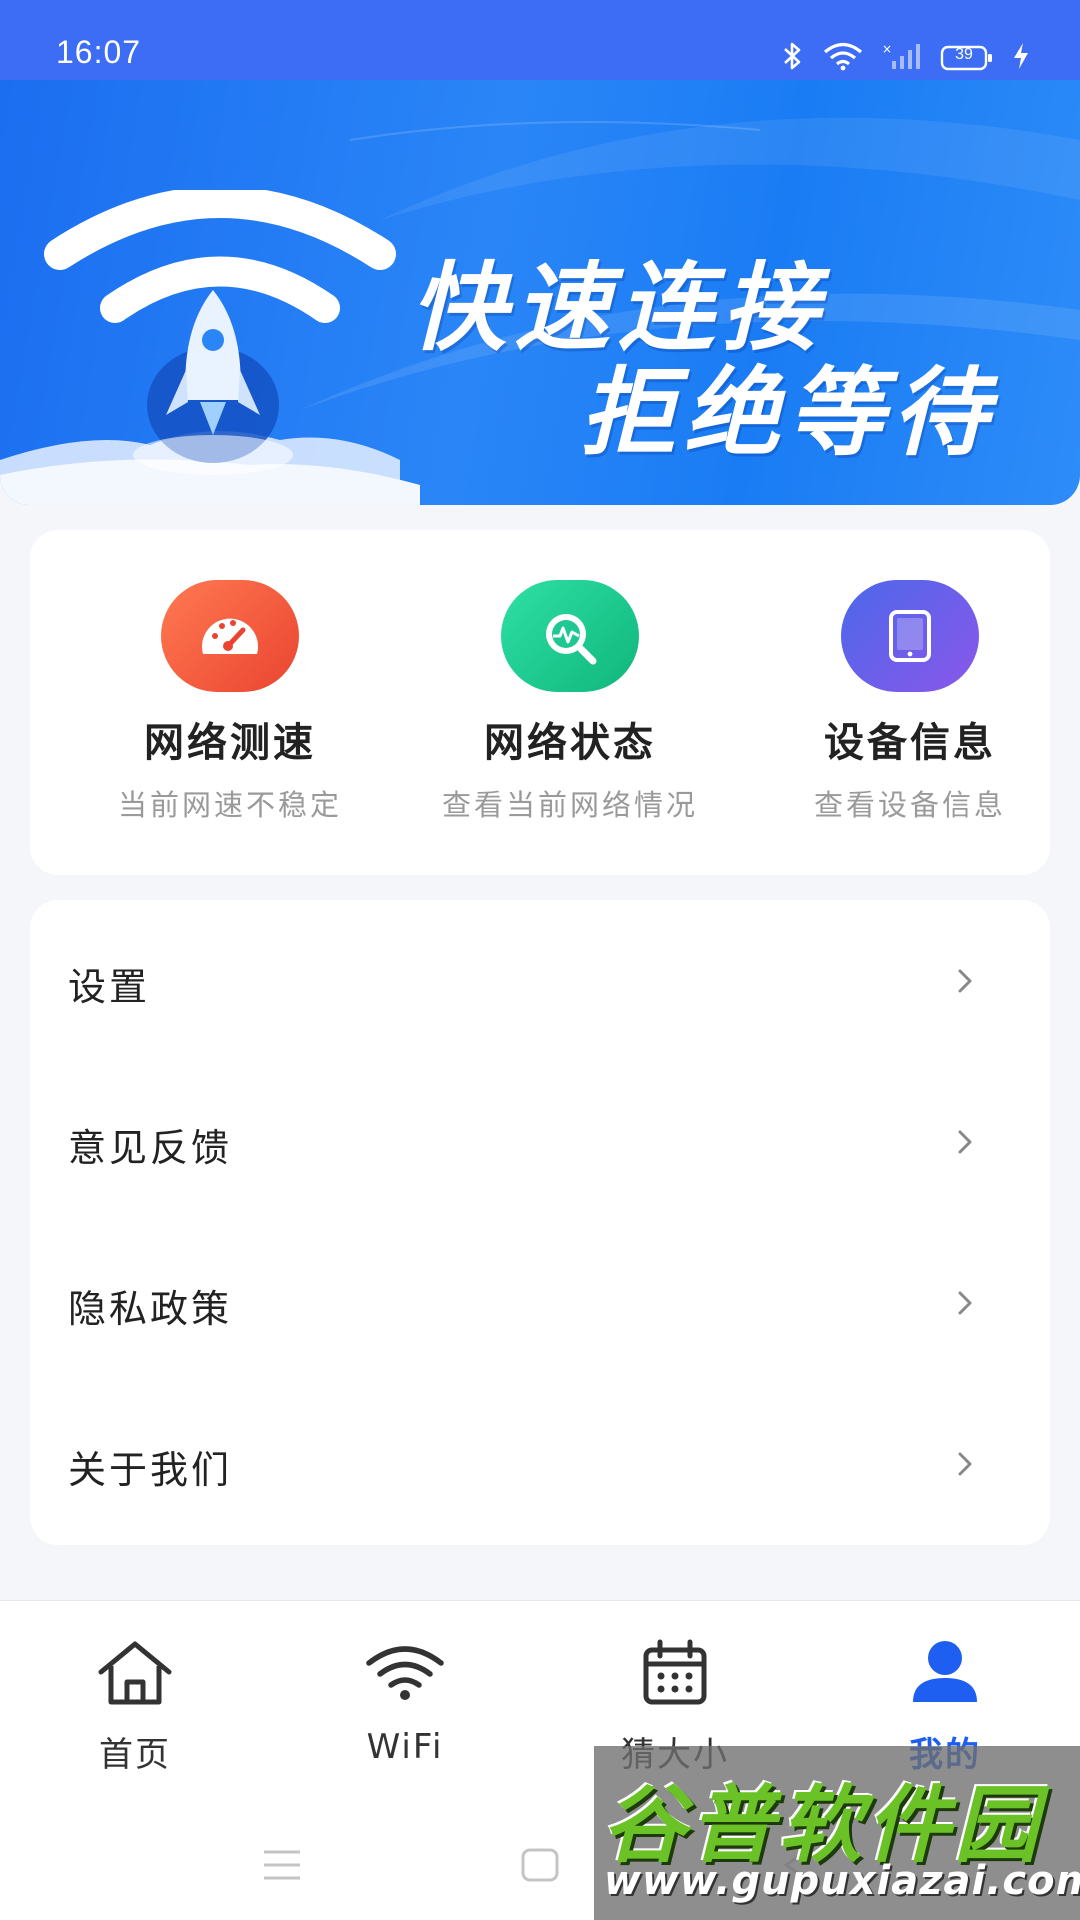  I want to click on feature-title: 设备信息, so click(910, 743).